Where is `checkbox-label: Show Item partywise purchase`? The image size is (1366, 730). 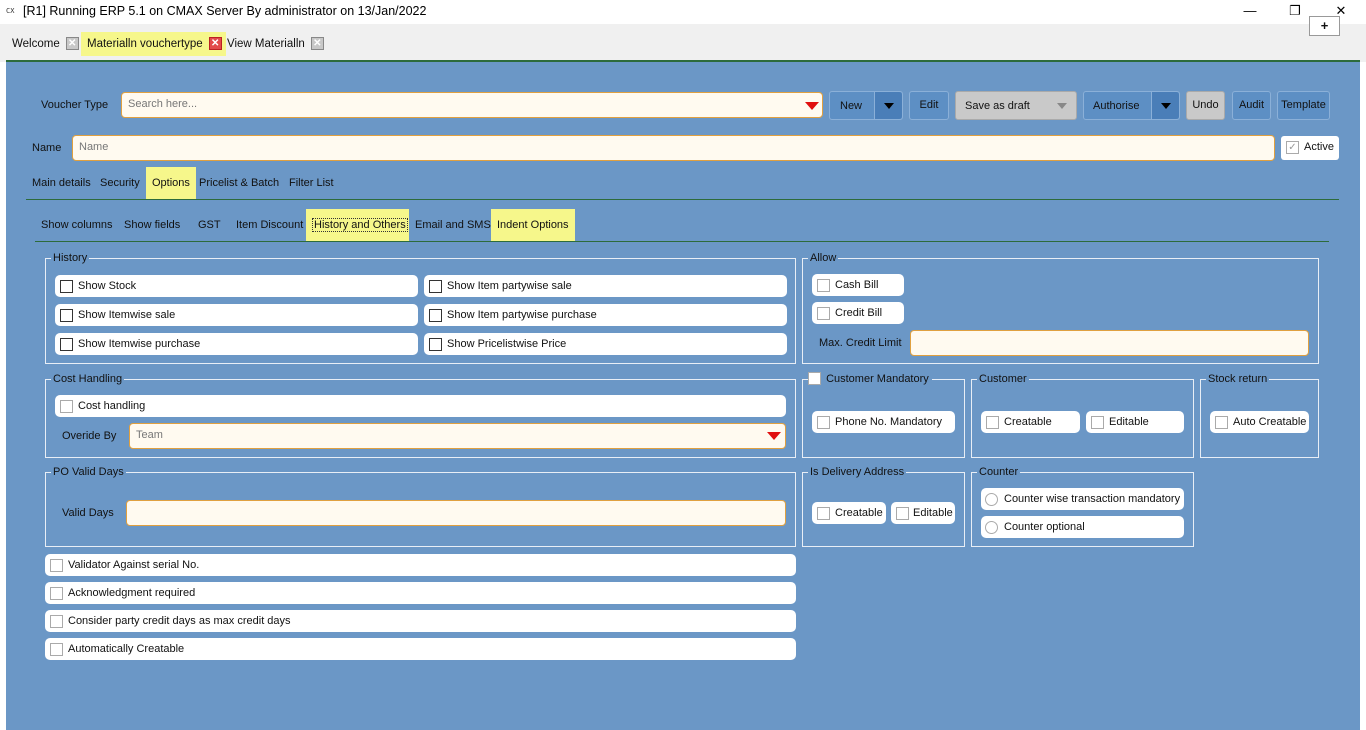 checkbox-label: Show Item partywise purchase is located at coordinates (522, 315).